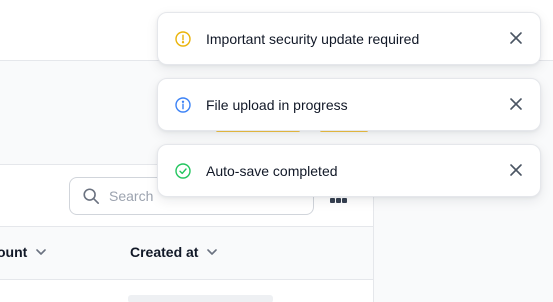  Describe the element at coordinates (272, 171) in the screenshot. I see `toast-message: Auto-save completed` at that location.